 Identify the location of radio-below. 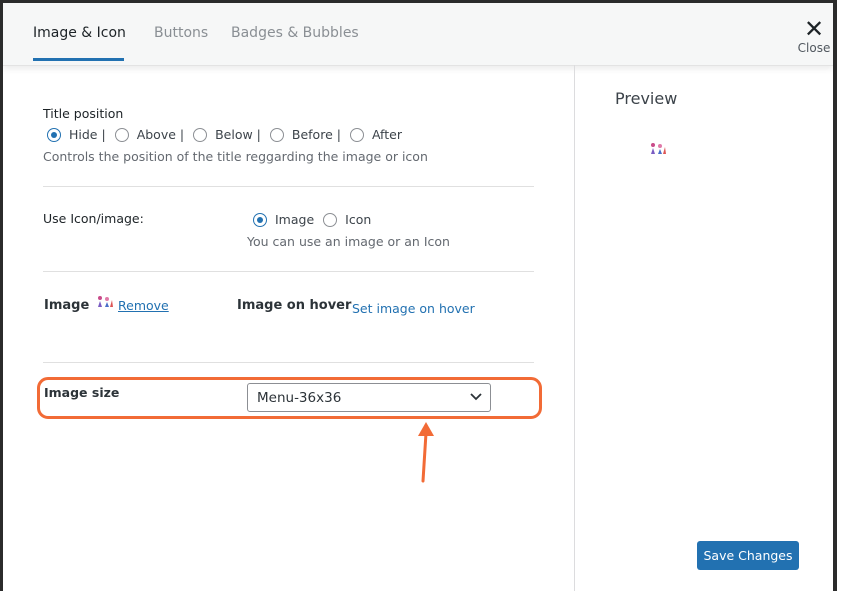
(200, 134).